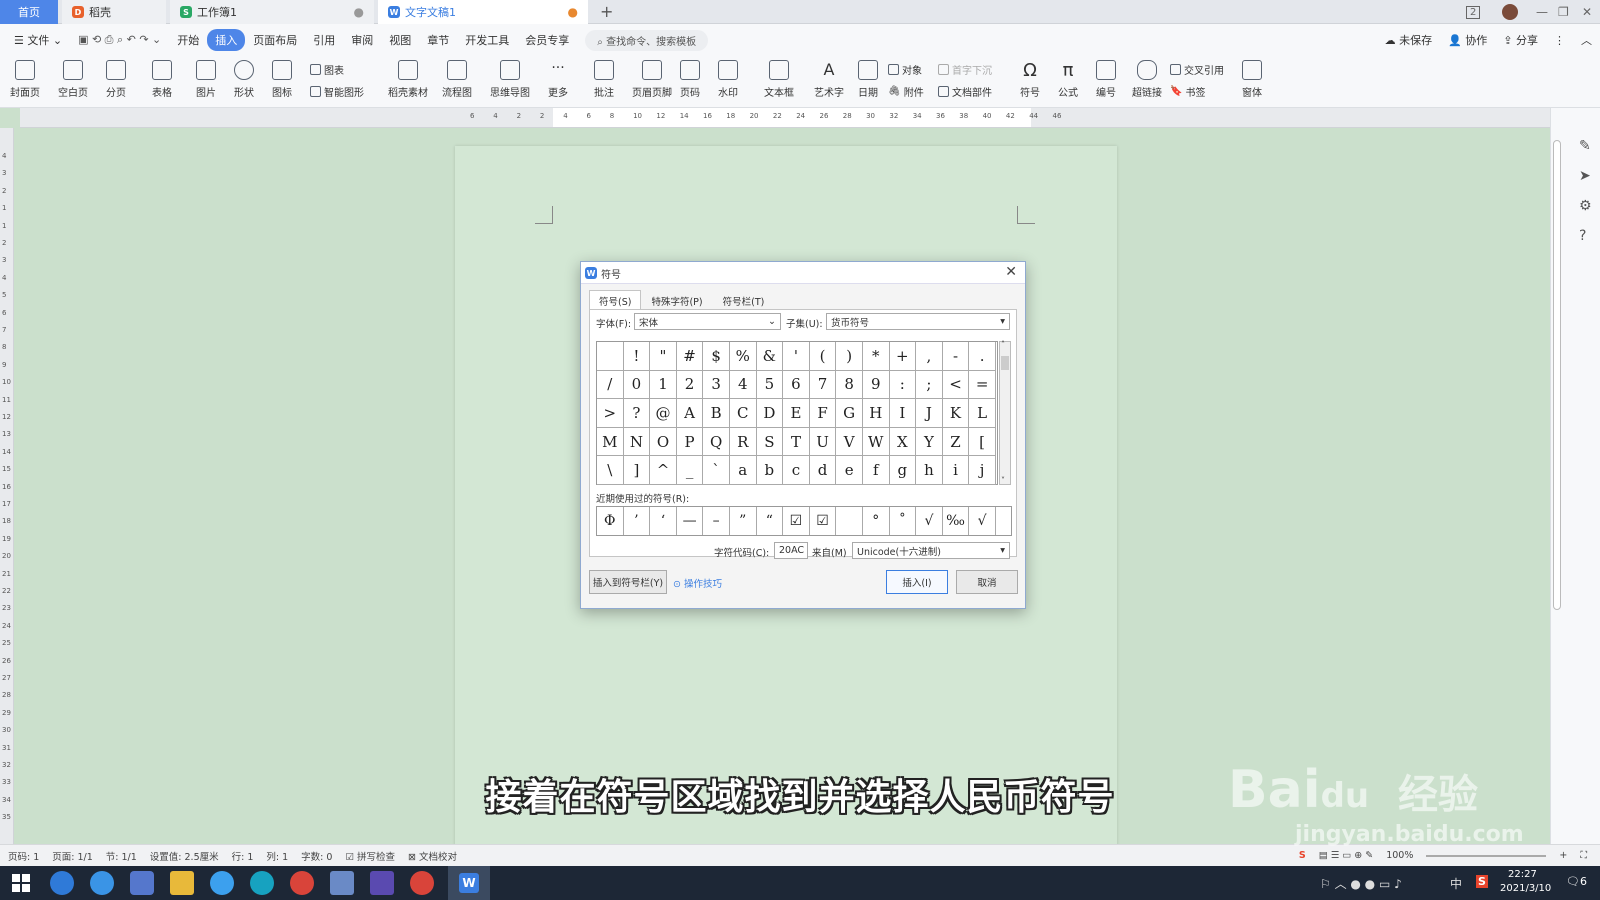 This screenshot has width=1600, height=900. What do you see at coordinates (606, 11) in the screenshot?
I see `new-tab-button: +` at bounding box center [606, 11].